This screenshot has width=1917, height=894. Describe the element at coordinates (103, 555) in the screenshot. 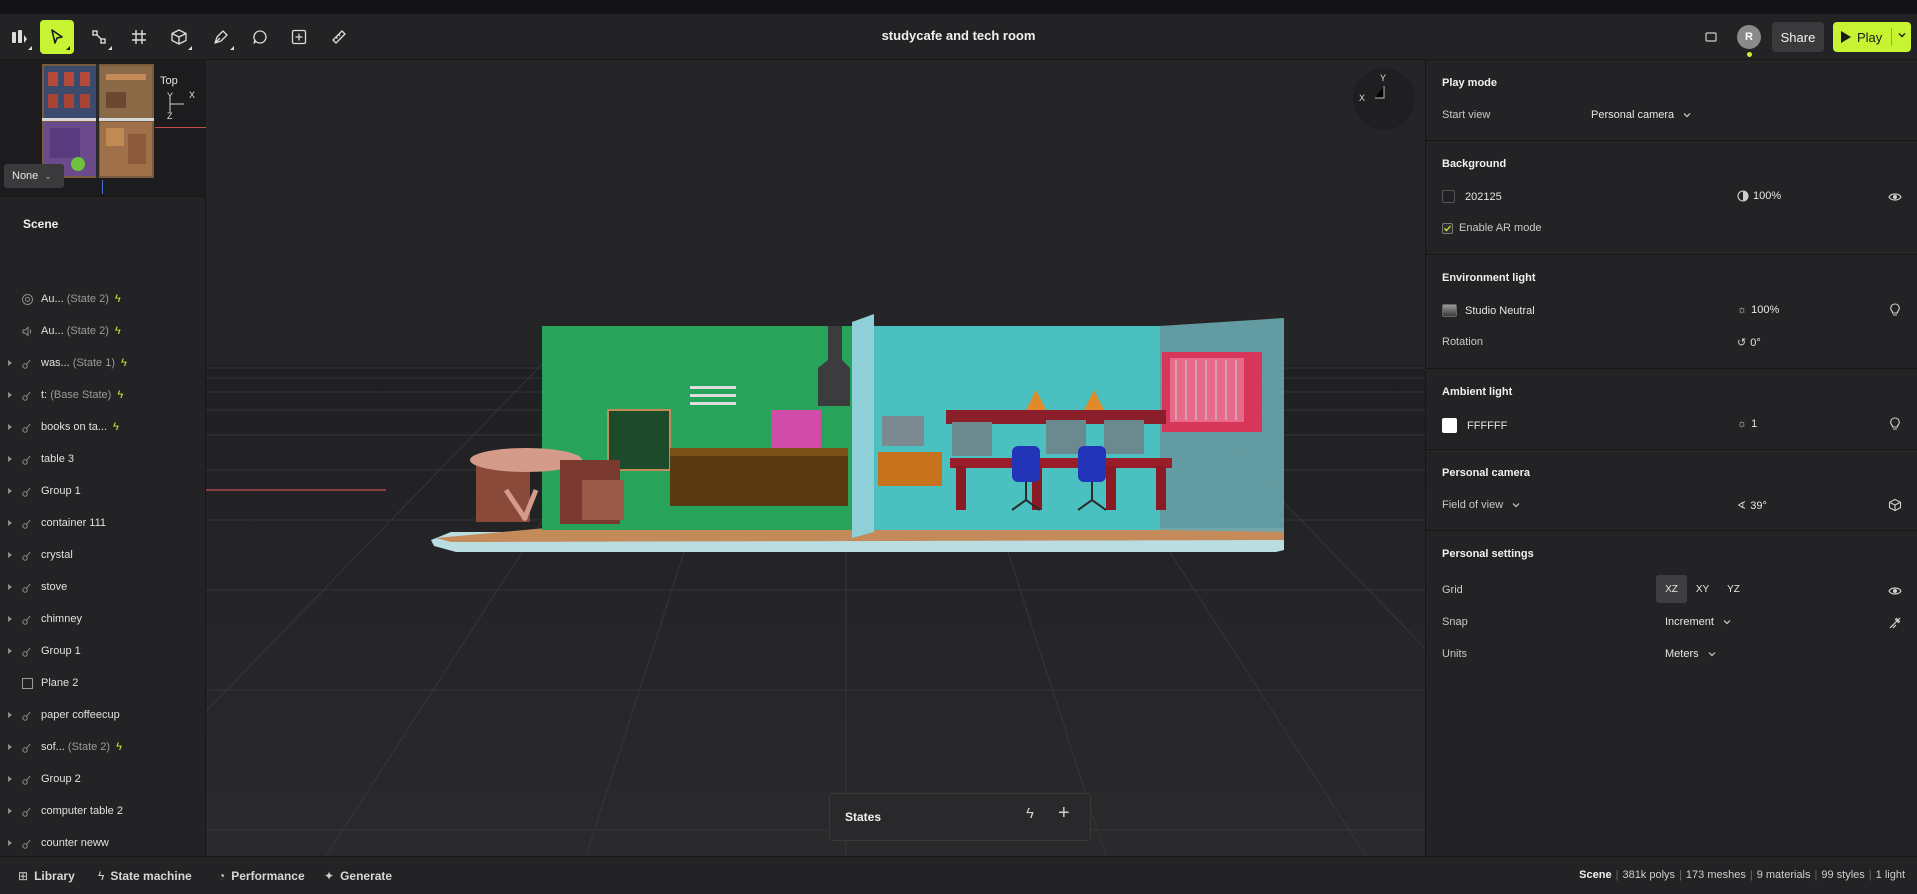

I see `scene-tree-item: crystal` at that location.